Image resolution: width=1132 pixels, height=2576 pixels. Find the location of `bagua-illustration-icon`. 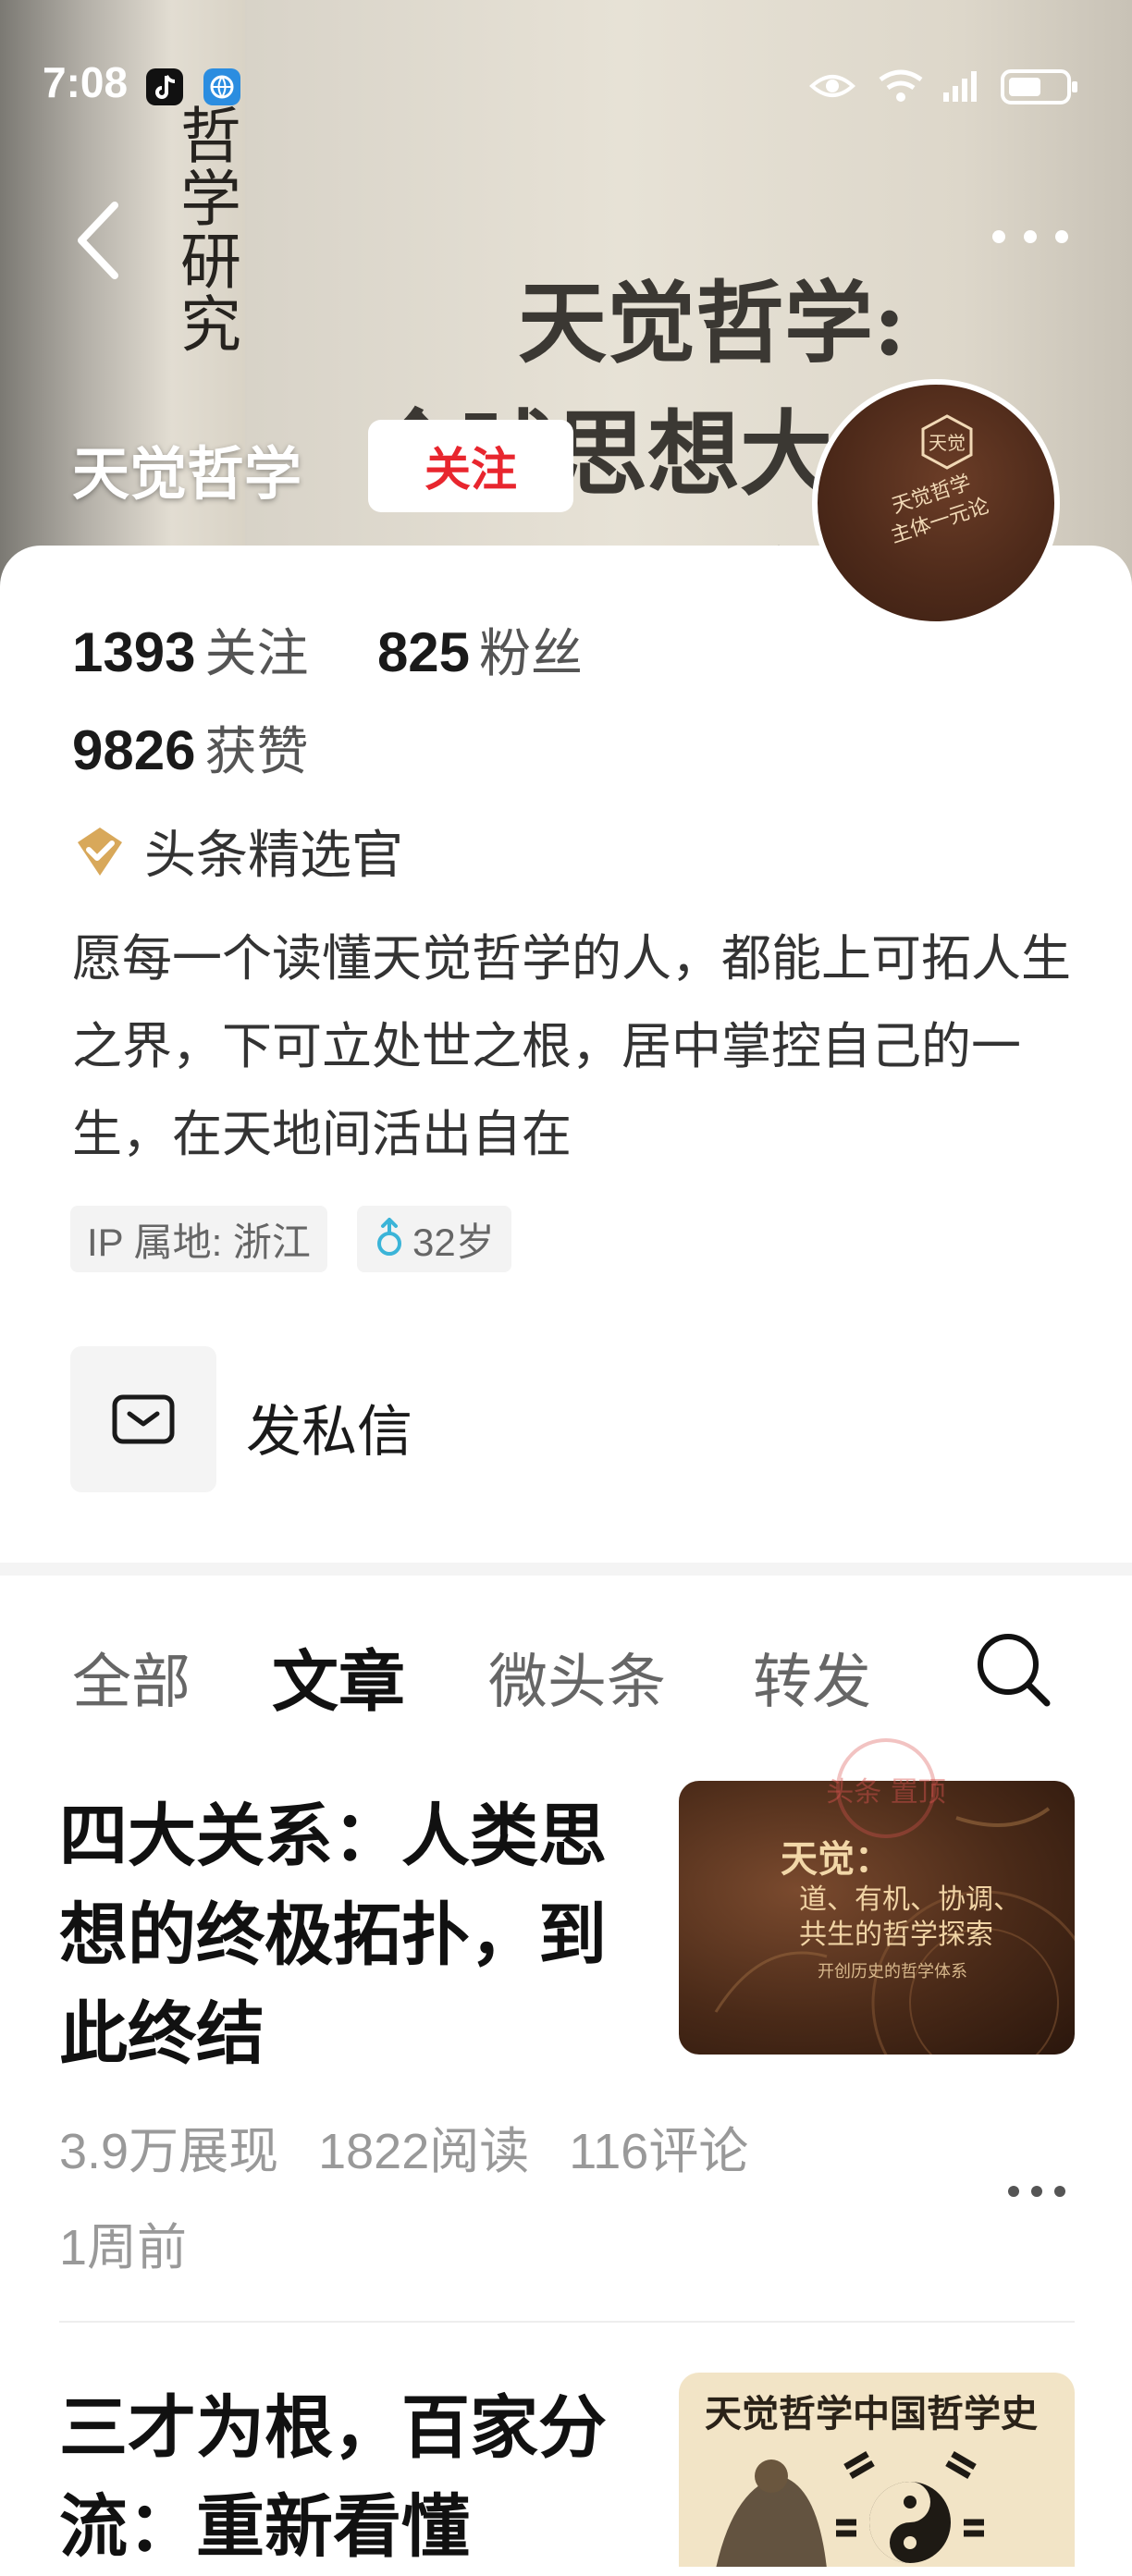

bagua-illustration-icon is located at coordinates (850, 2508).